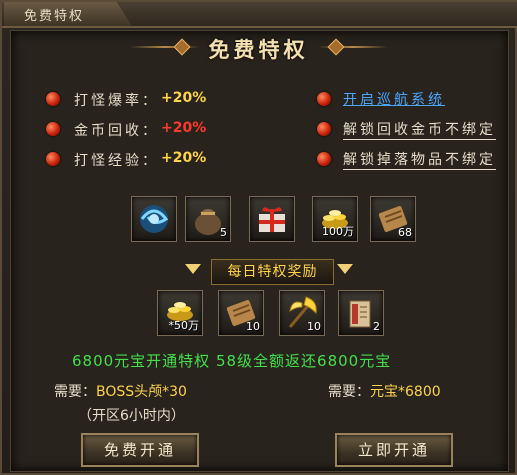  Describe the element at coordinates (116, 131) in the screenshot. I see `stat-label-gold-recycle: 金币回收：` at that location.